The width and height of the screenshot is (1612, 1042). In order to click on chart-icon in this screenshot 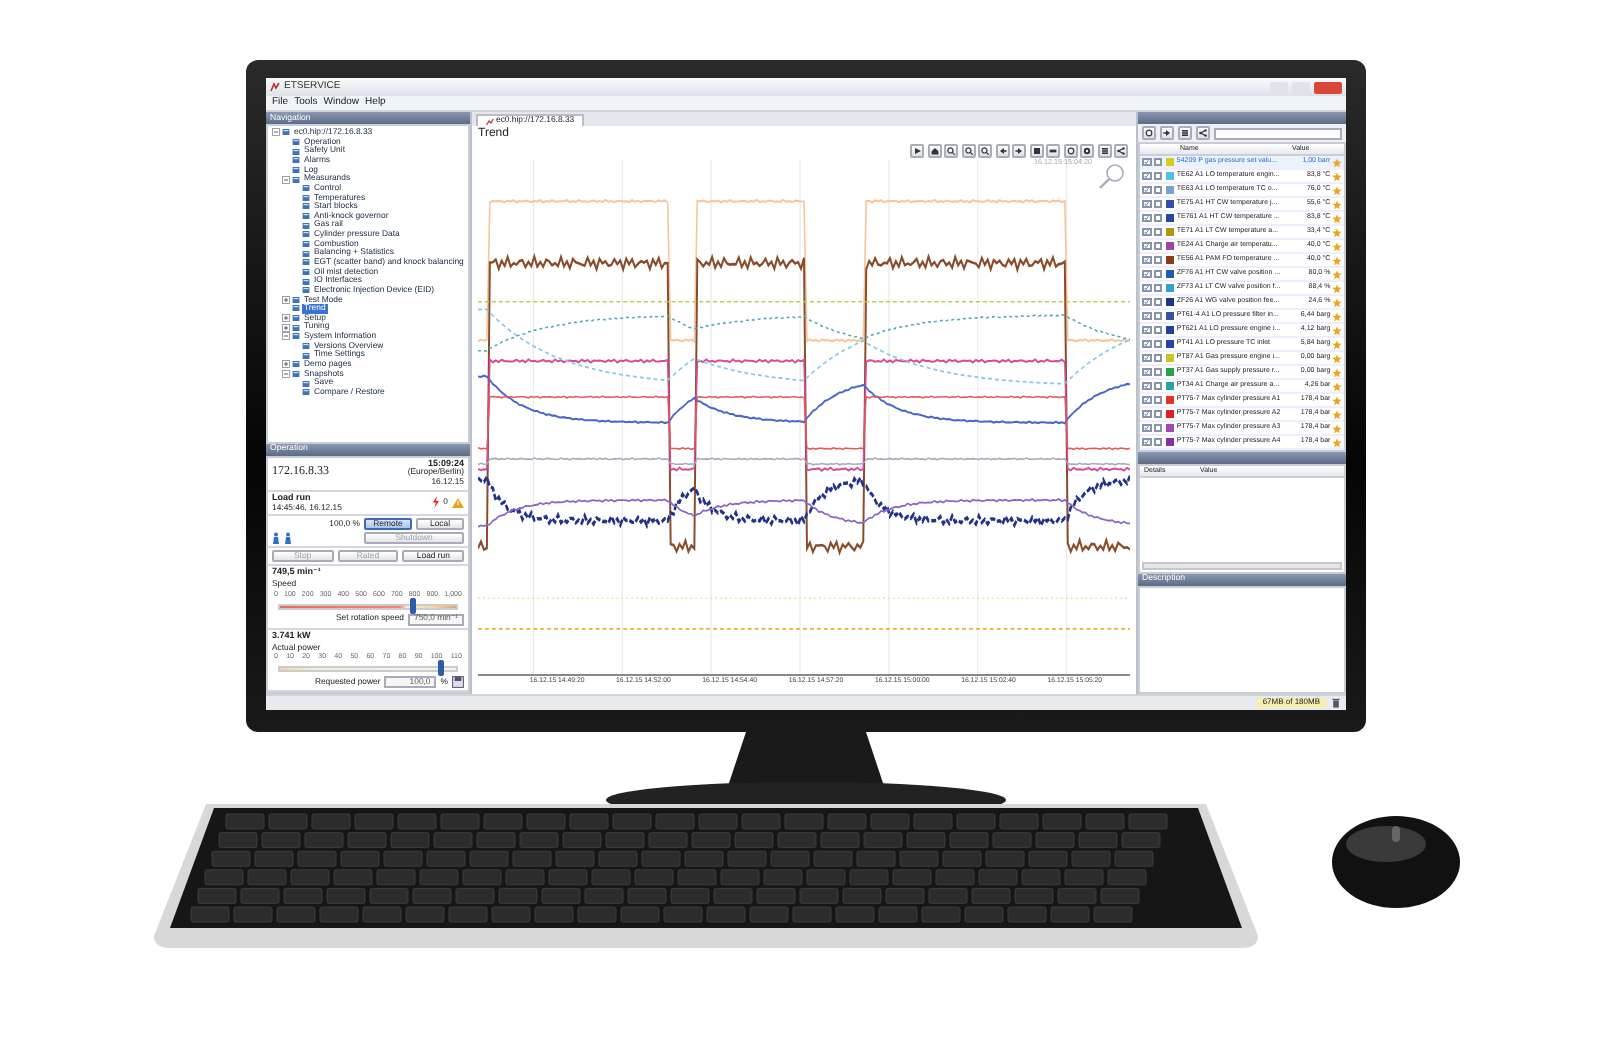, I will do `click(490, 121)`.